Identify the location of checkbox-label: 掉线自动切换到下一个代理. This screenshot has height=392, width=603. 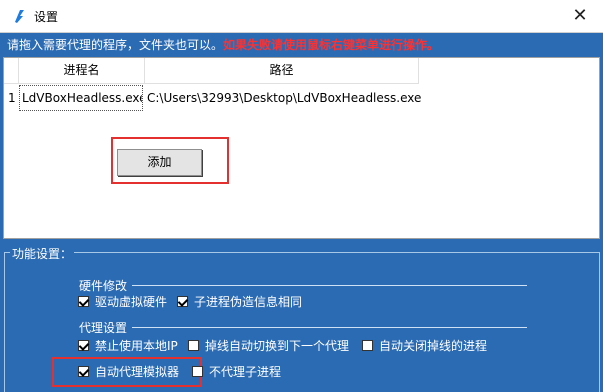
(277, 346).